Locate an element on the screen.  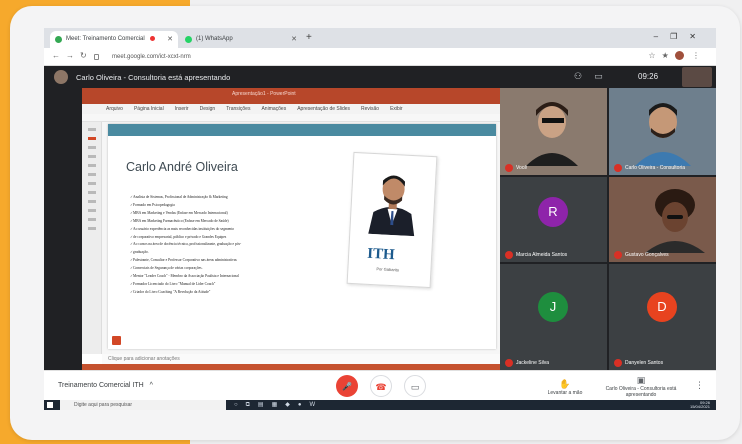
edge-icon: ◆ is located at coordinates (291, 405).